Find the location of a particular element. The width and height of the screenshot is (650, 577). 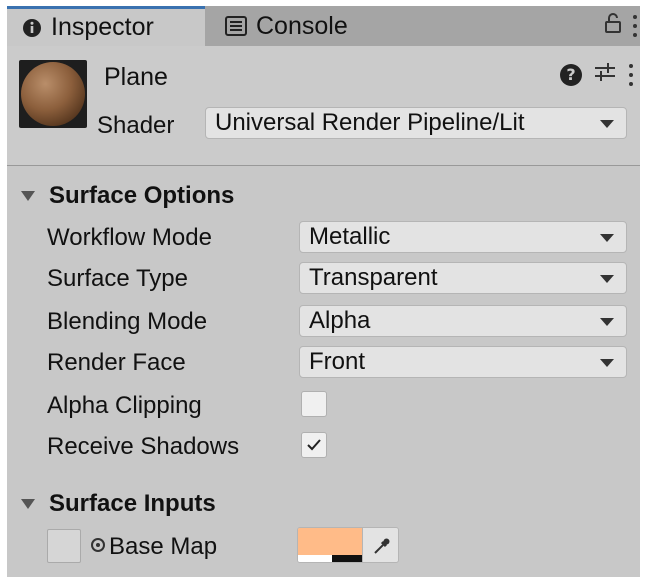

workflow-mode-label: Workflow Mode is located at coordinates (129, 237).